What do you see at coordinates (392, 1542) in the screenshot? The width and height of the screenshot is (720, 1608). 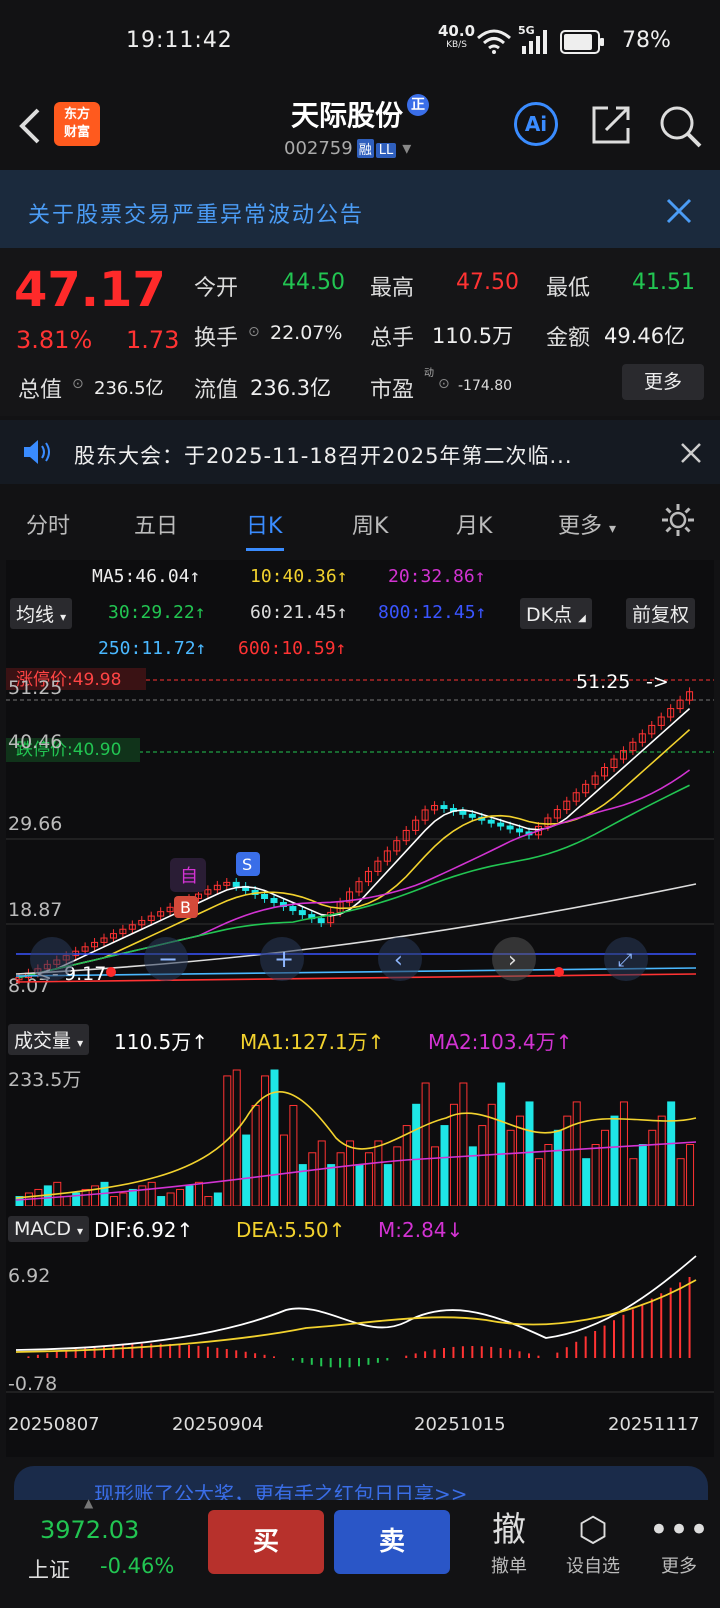 I see `sell-button: 卖` at bounding box center [392, 1542].